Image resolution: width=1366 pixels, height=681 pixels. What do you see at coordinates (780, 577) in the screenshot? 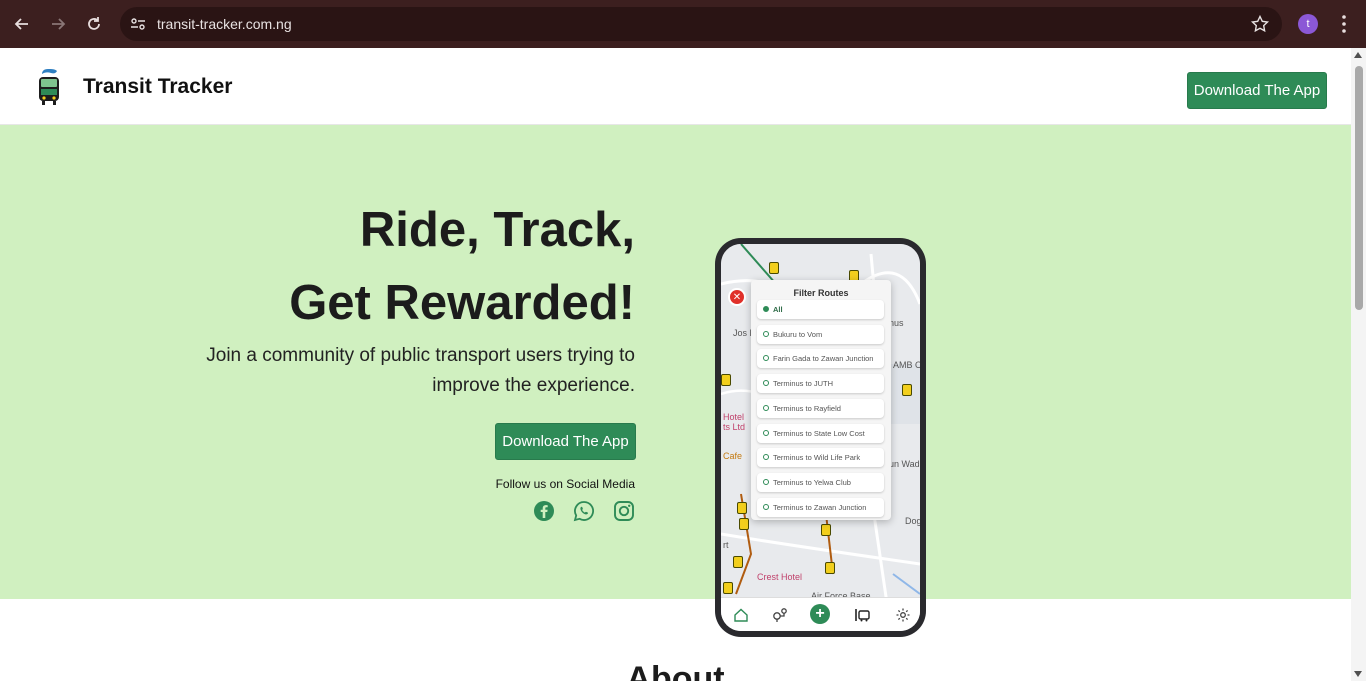
I see `map-label-crest-hotel: Crest Hotel` at bounding box center [780, 577].